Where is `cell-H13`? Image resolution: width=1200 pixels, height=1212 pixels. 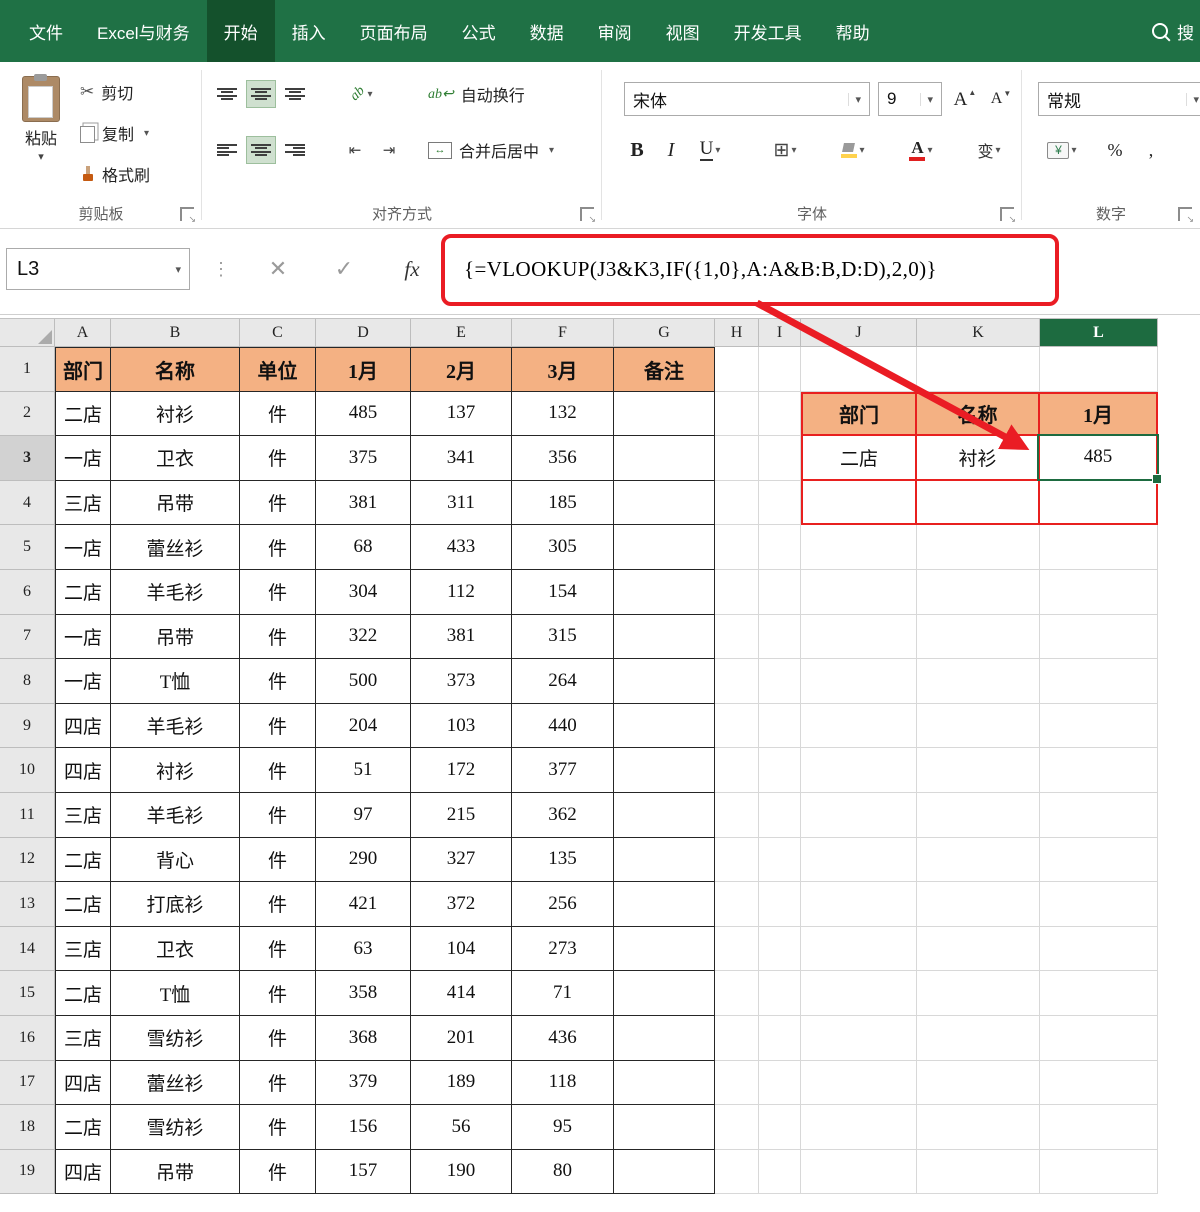
cell-H13 is located at coordinates (737, 904).